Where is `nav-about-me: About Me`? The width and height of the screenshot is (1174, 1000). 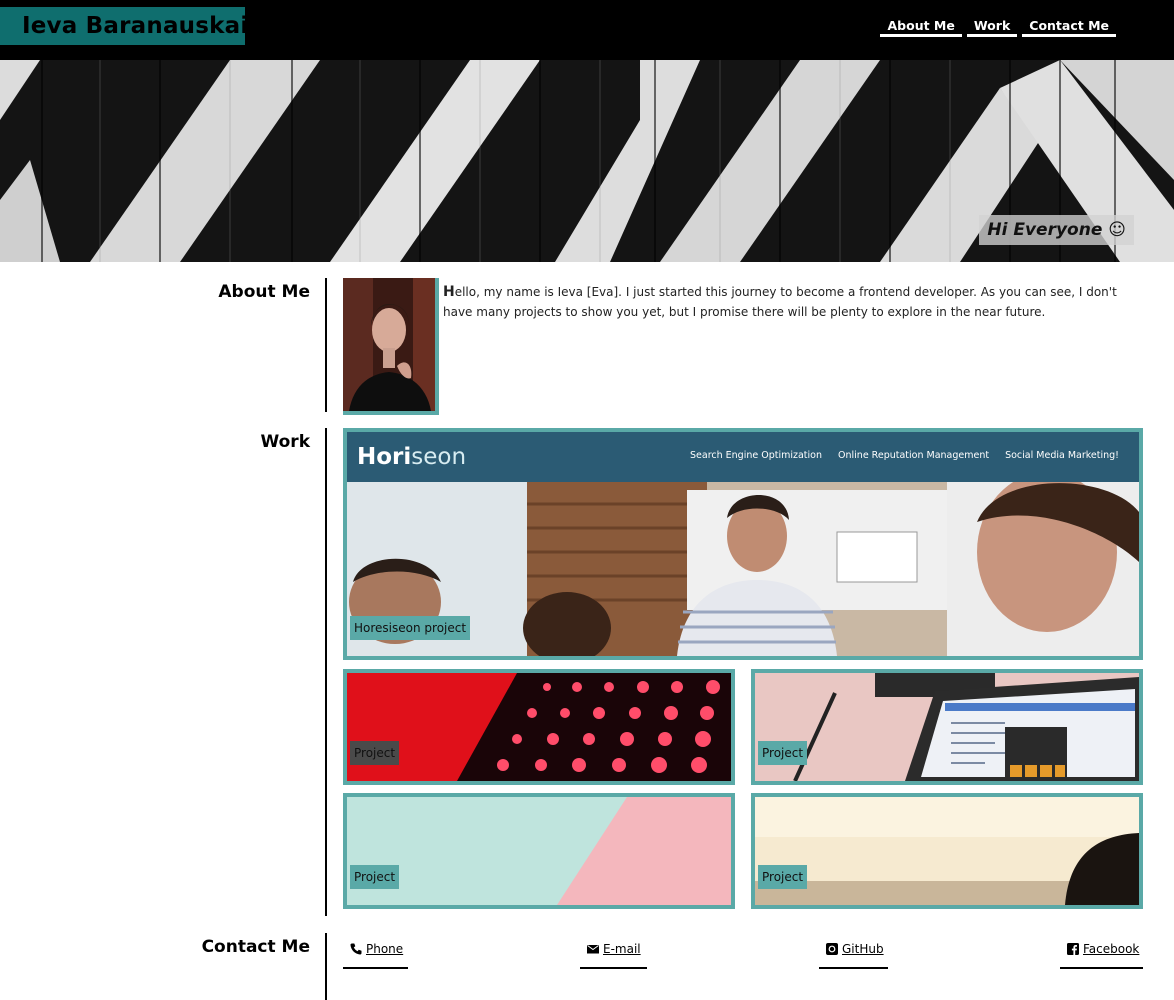
nav-about-me: About Me is located at coordinates (921, 27).